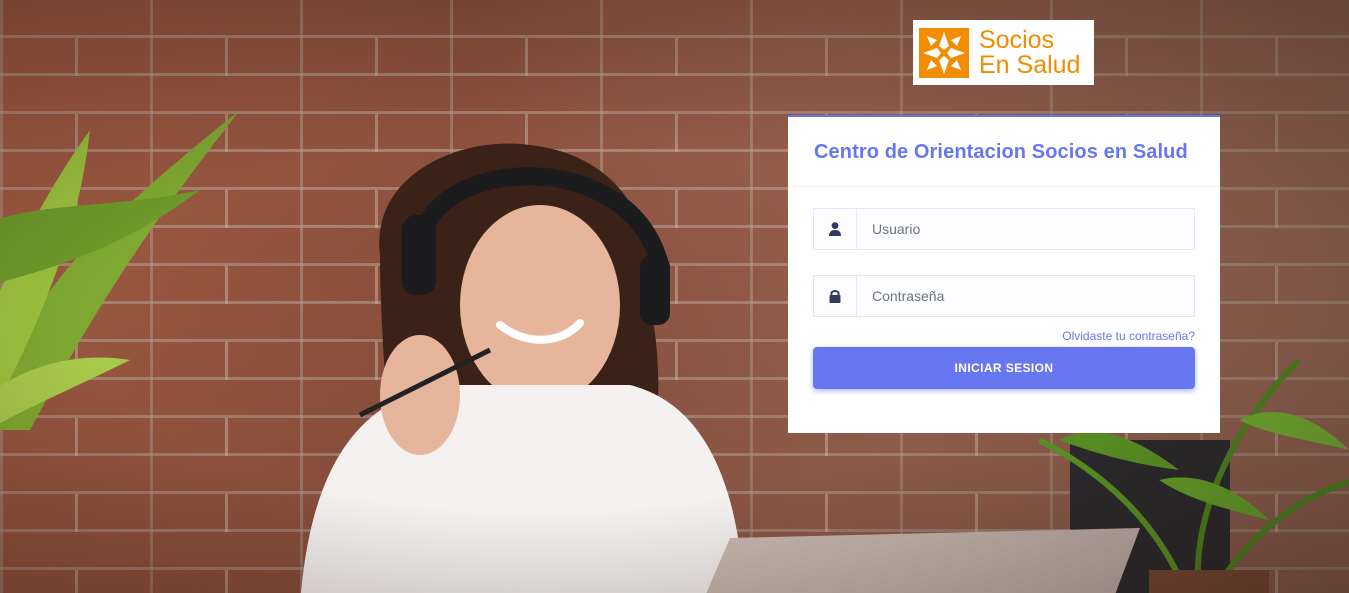 The width and height of the screenshot is (1349, 593). I want to click on login-card-header: Centro de Orientacion Socios en Salud, so click(1004, 152).